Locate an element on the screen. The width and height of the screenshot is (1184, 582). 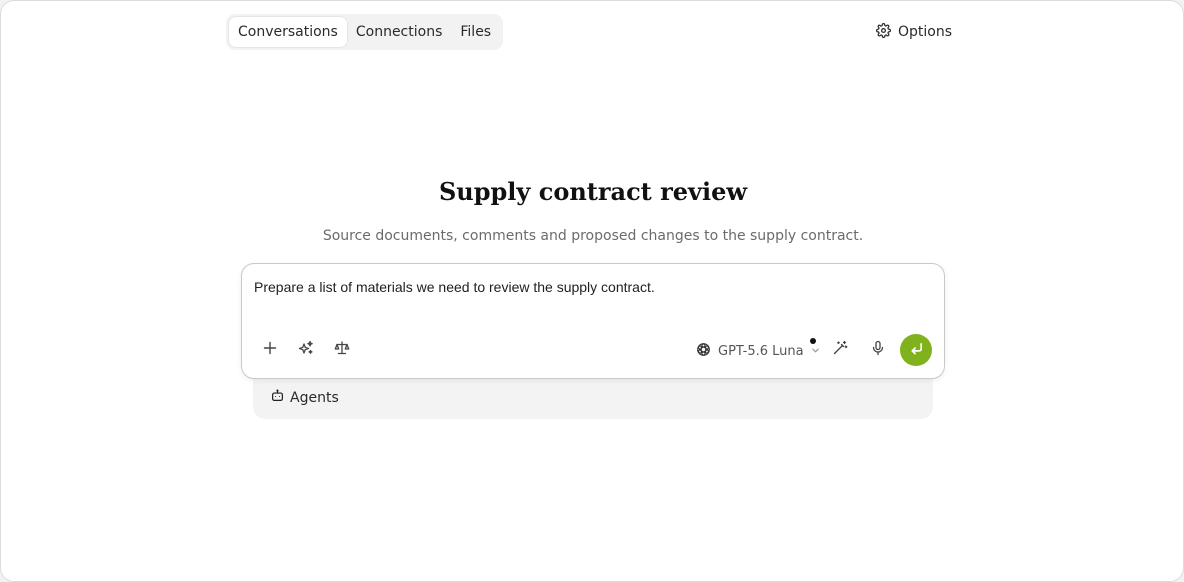
agents-label: Agents is located at coordinates (314, 397).